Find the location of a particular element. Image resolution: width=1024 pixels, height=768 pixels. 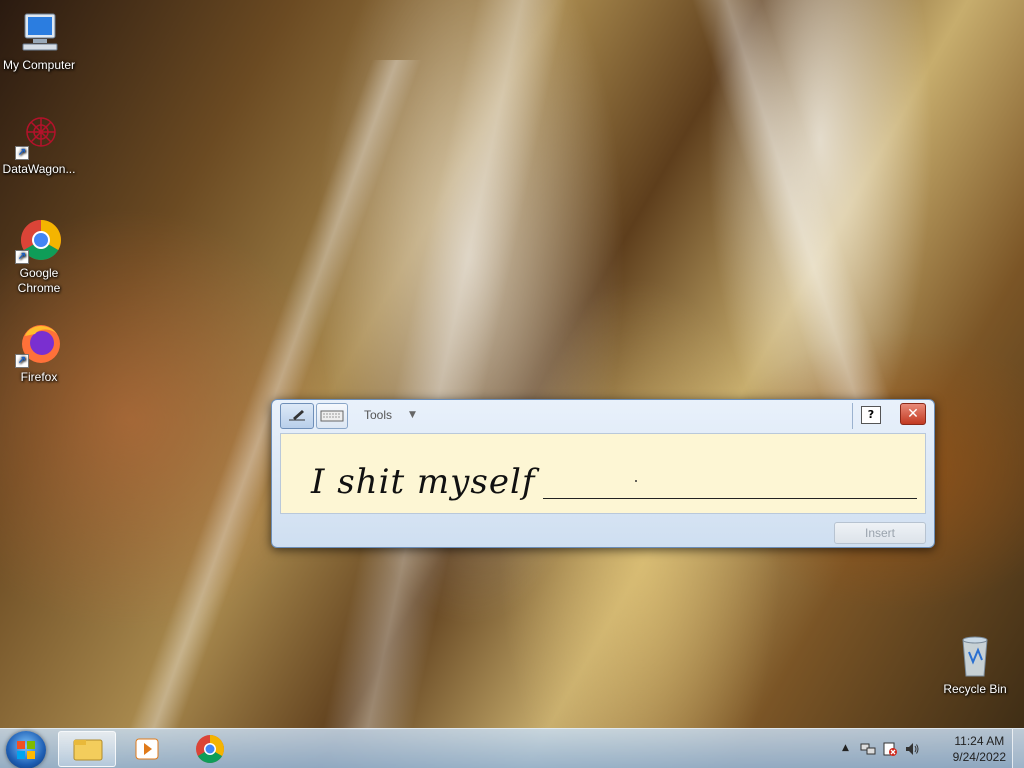

pen-icon is located at coordinates (297, 416).